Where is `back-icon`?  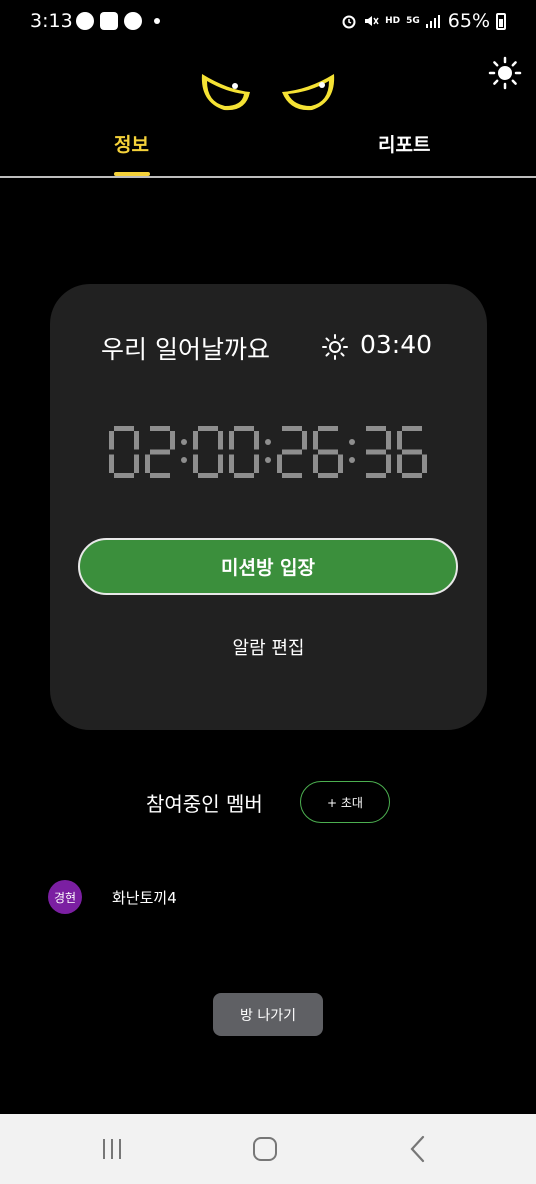
back-icon is located at coordinates (418, 1149).